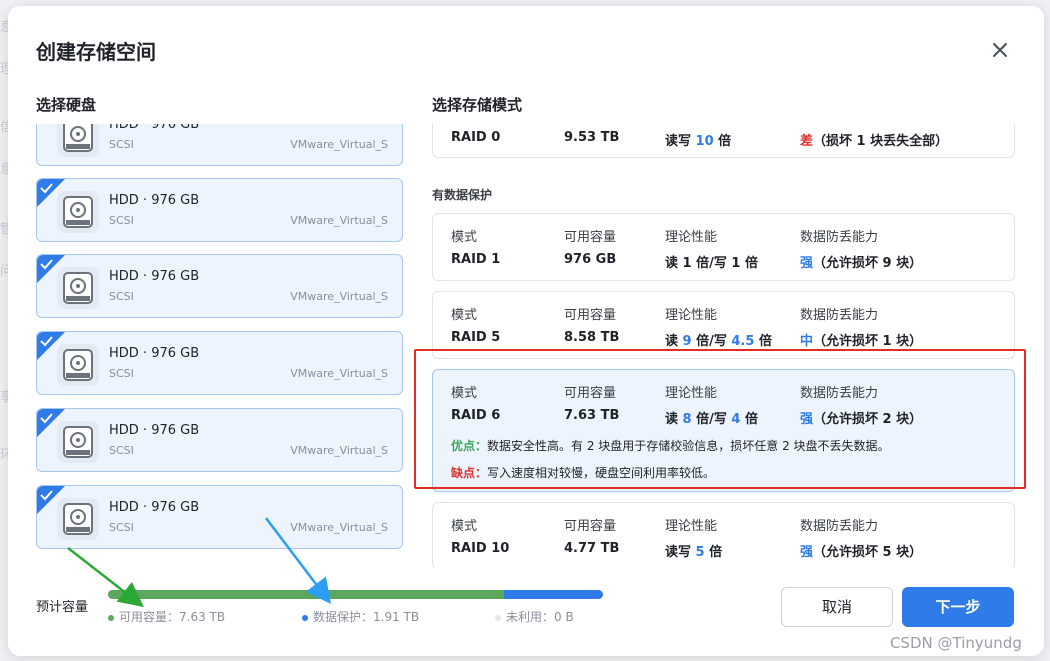 The width and height of the screenshot is (1050, 661). I want to click on mode-name: RAID 5, so click(476, 337).